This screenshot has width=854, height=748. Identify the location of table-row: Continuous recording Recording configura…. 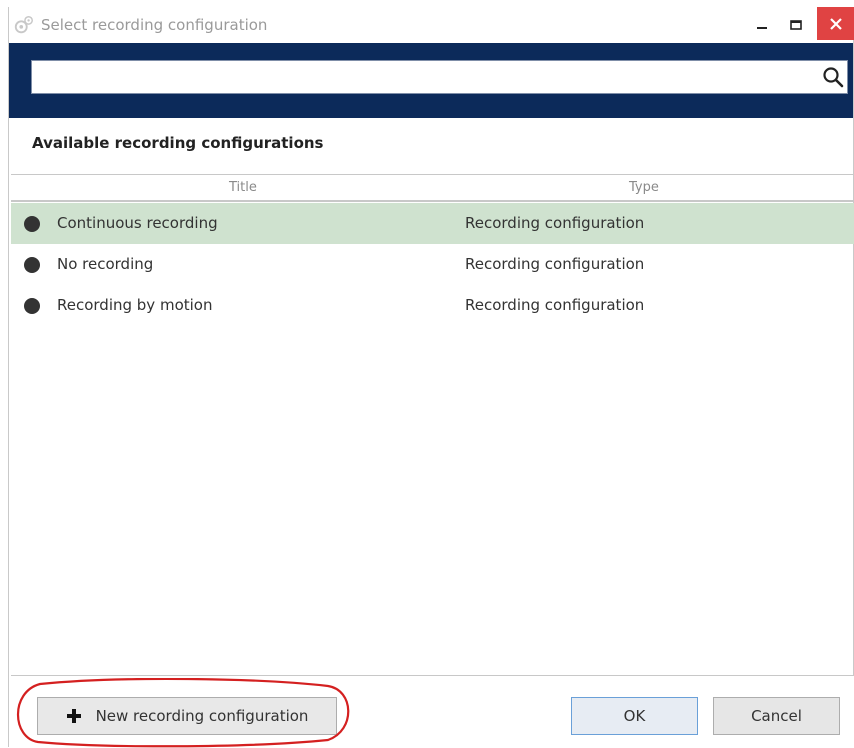
(432, 223).